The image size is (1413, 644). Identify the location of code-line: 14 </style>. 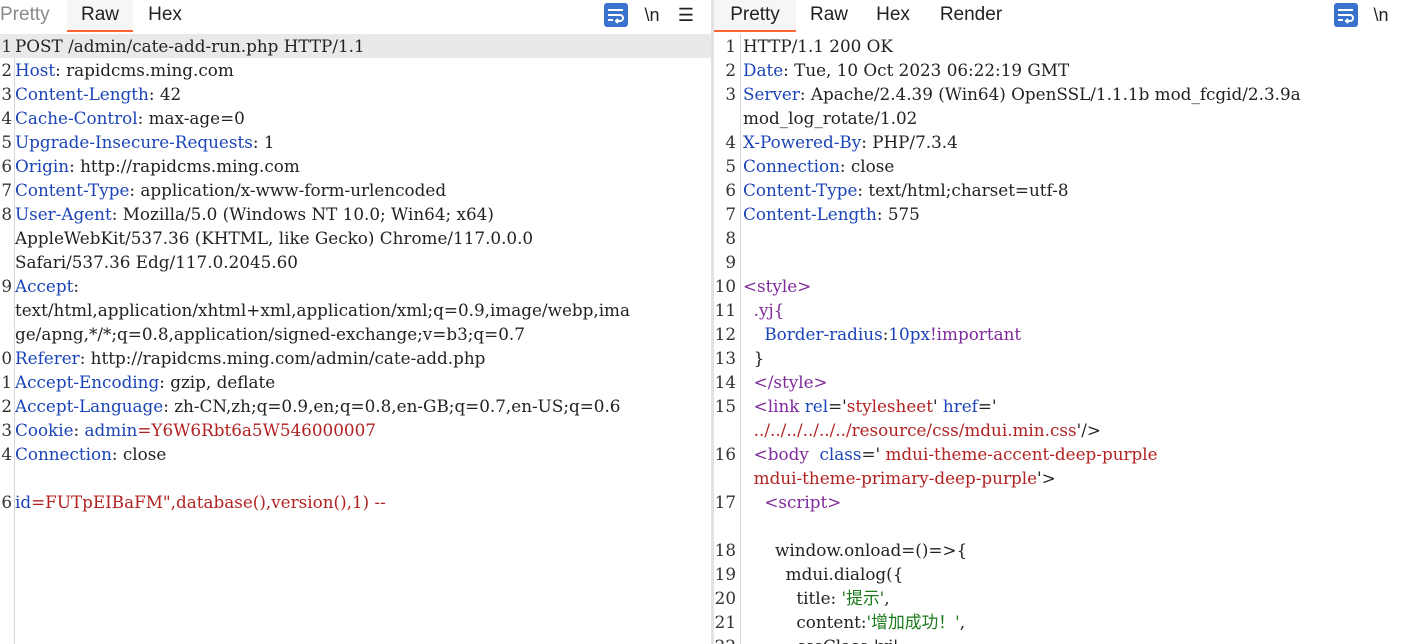
(1063, 382).